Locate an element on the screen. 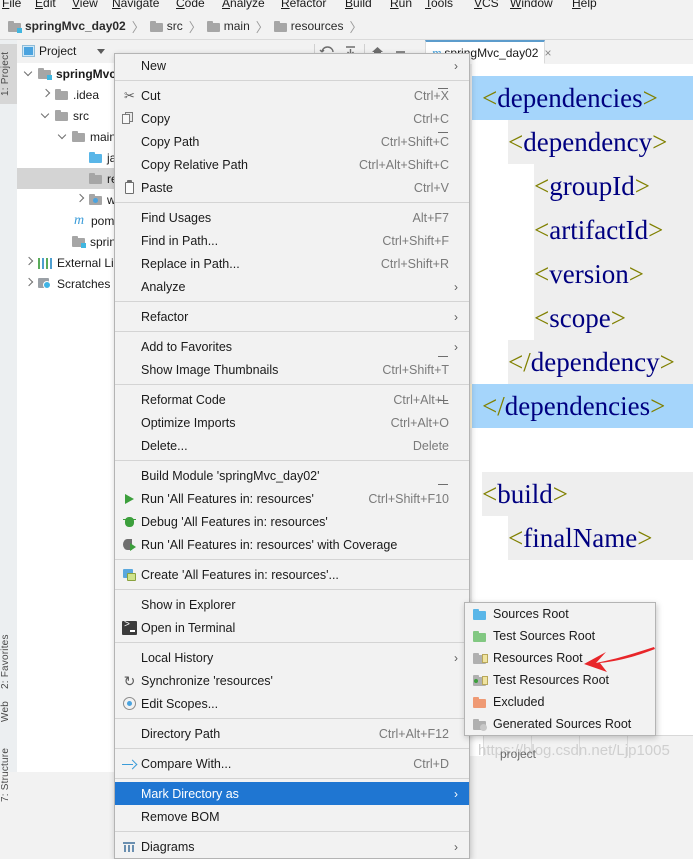  menu-item-add-to-favorites: Add to Favorites › is located at coordinates (292, 346).